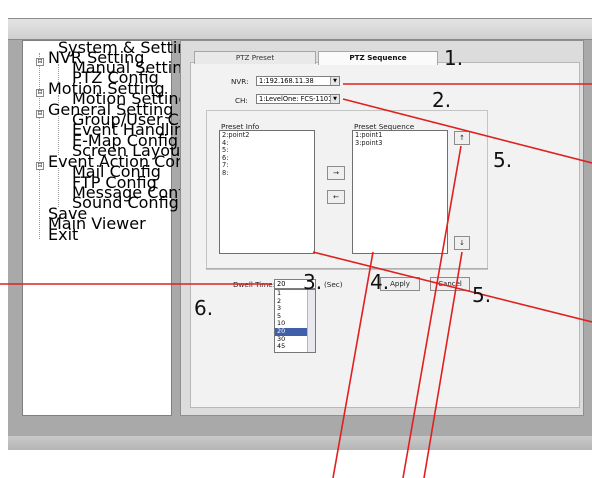 This screenshot has height=478, width=592. What do you see at coordinates (204, 308) in the screenshot?
I see `callout-number: 6.` at bounding box center [204, 308].